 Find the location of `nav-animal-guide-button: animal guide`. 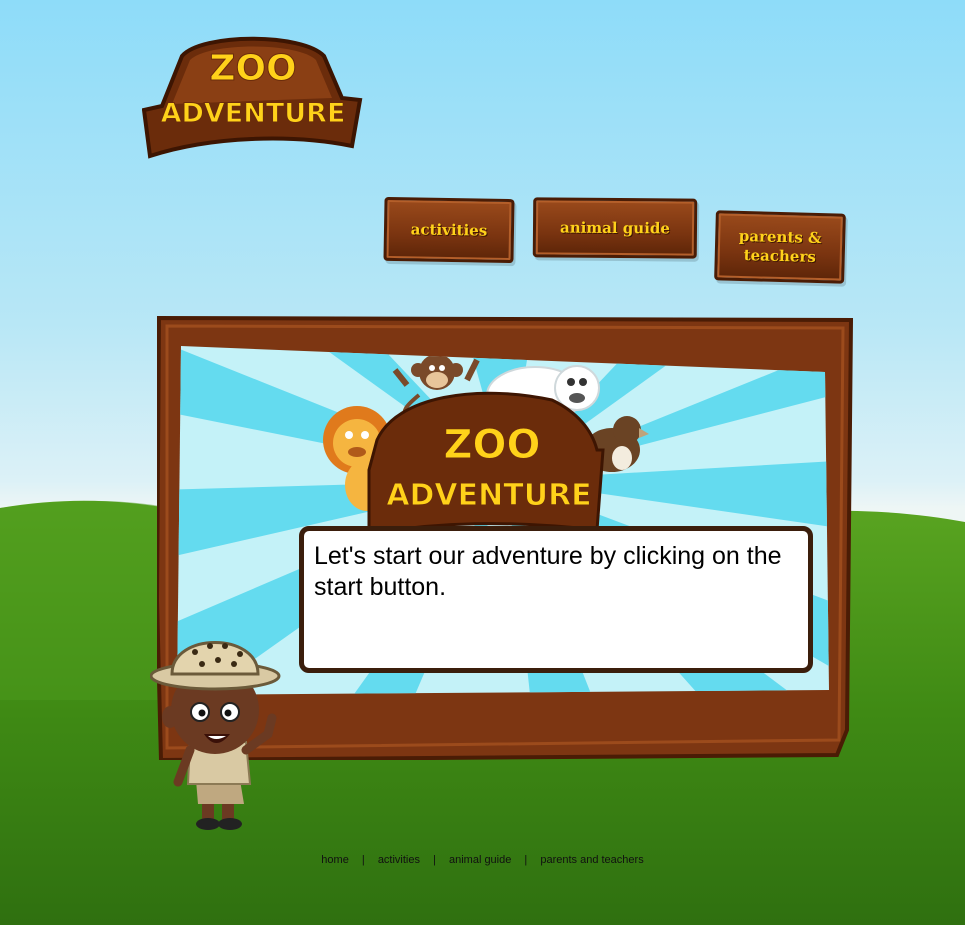

nav-animal-guide-button: animal guide is located at coordinates (615, 228).